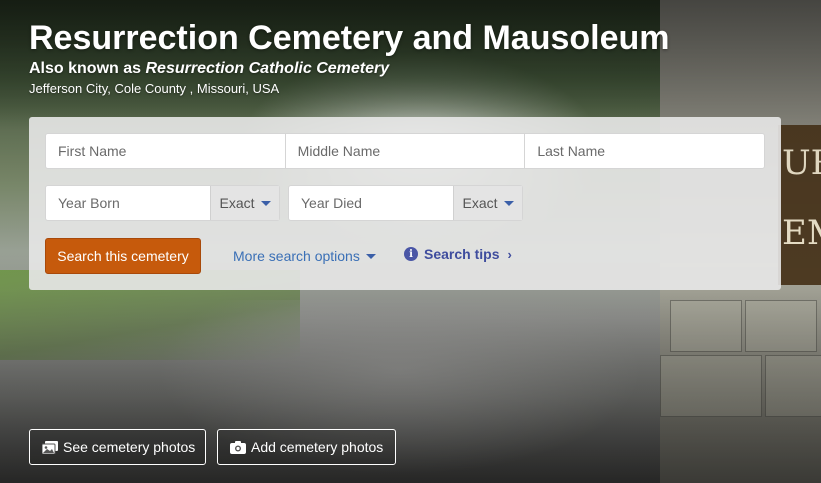 The image size is (821, 483). What do you see at coordinates (267, 68) in the screenshot?
I see `aka-name: Resurrection Catholic Cemetery` at bounding box center [267, 68].